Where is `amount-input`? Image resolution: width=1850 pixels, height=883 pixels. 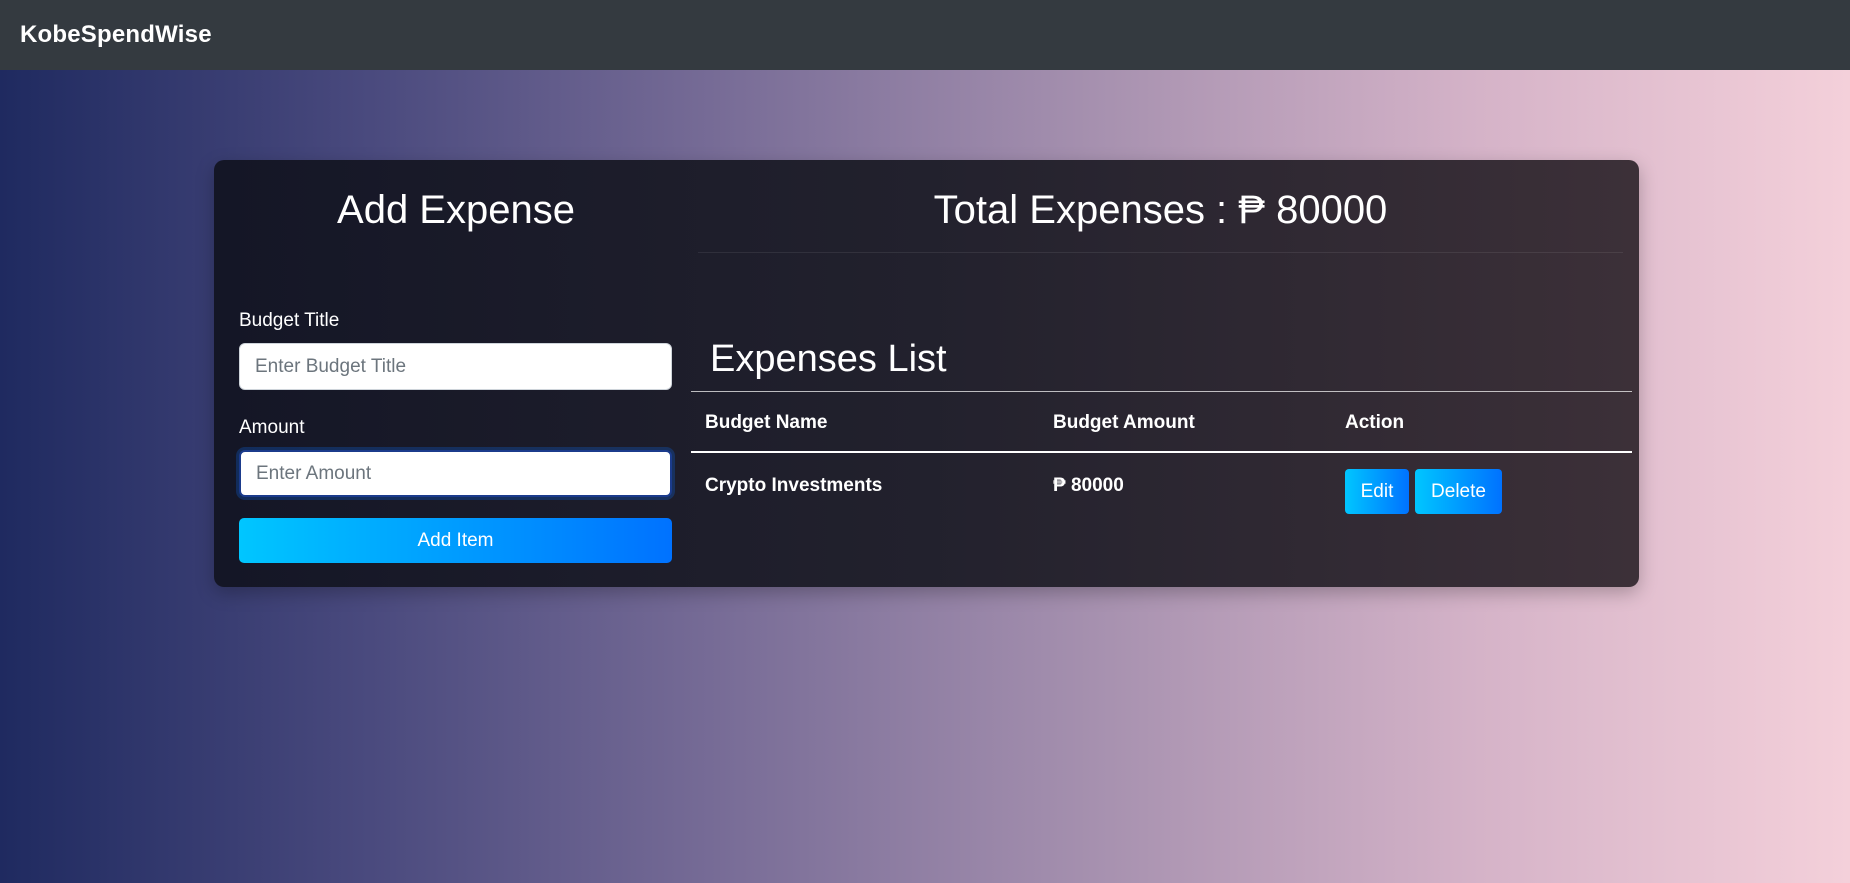 amount-input is located at coordinates (455, 473).